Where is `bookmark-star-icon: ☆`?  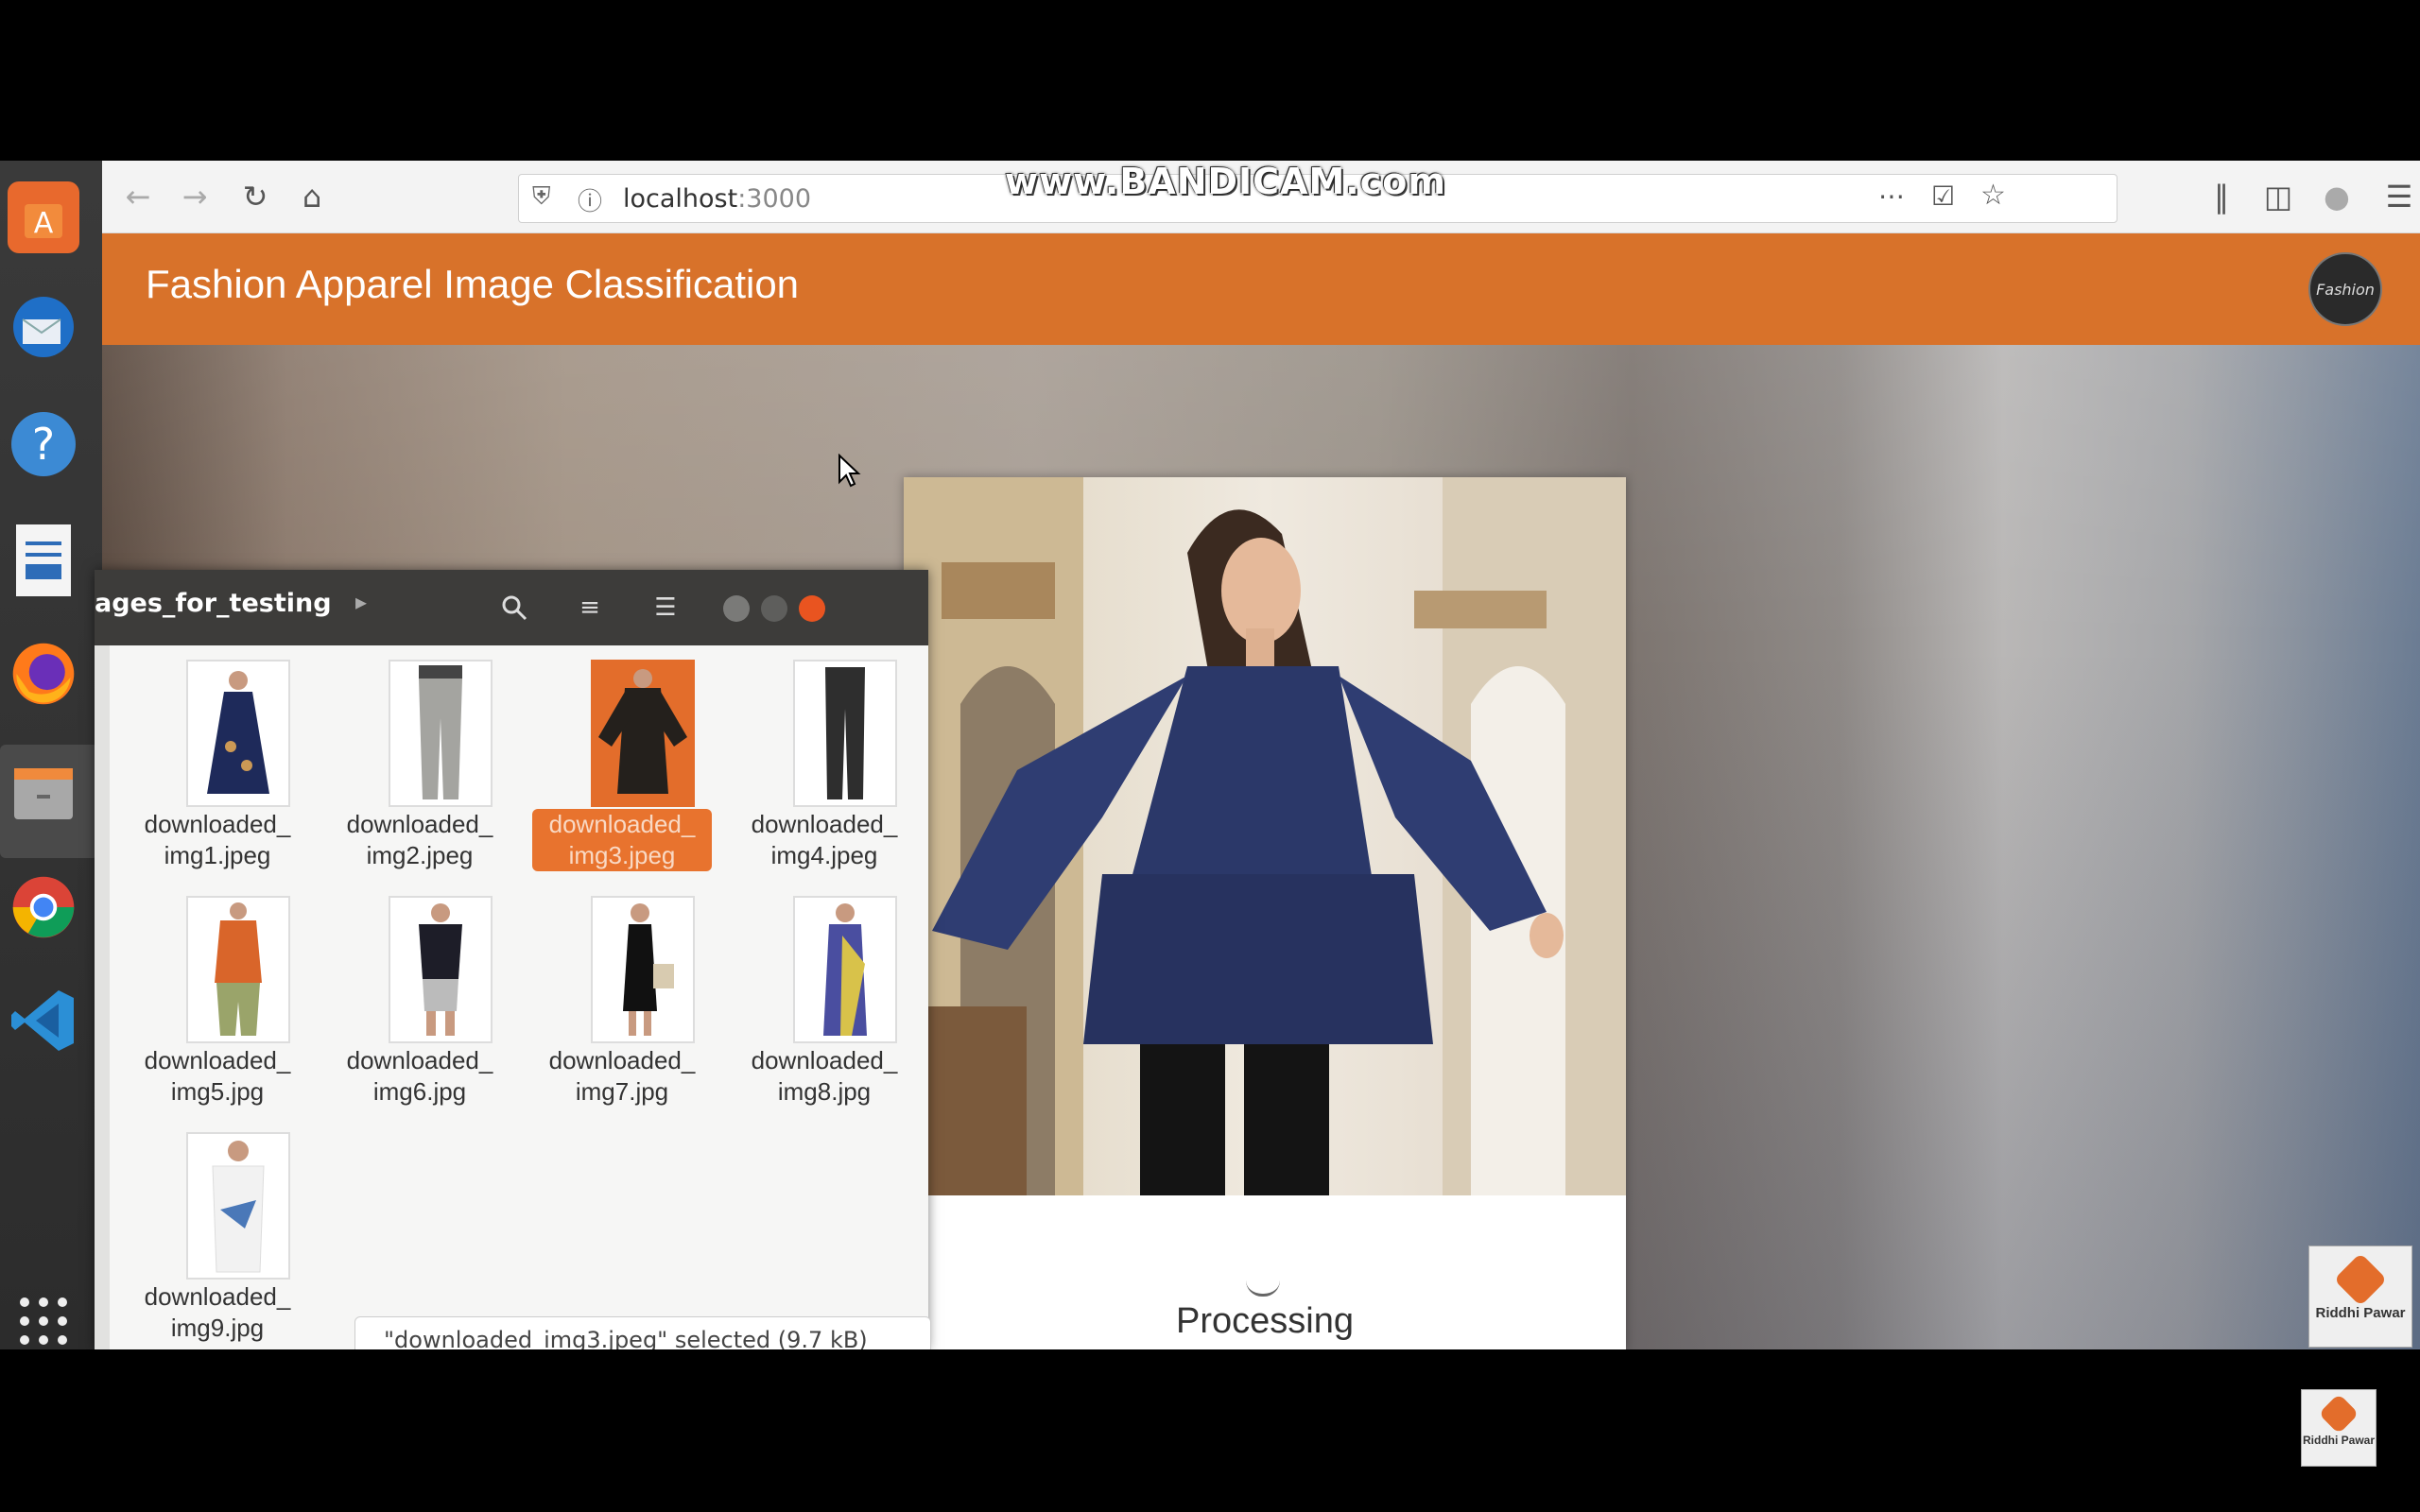
bookmark-star-icon: ☆ is located at coordinates (1993, 195).